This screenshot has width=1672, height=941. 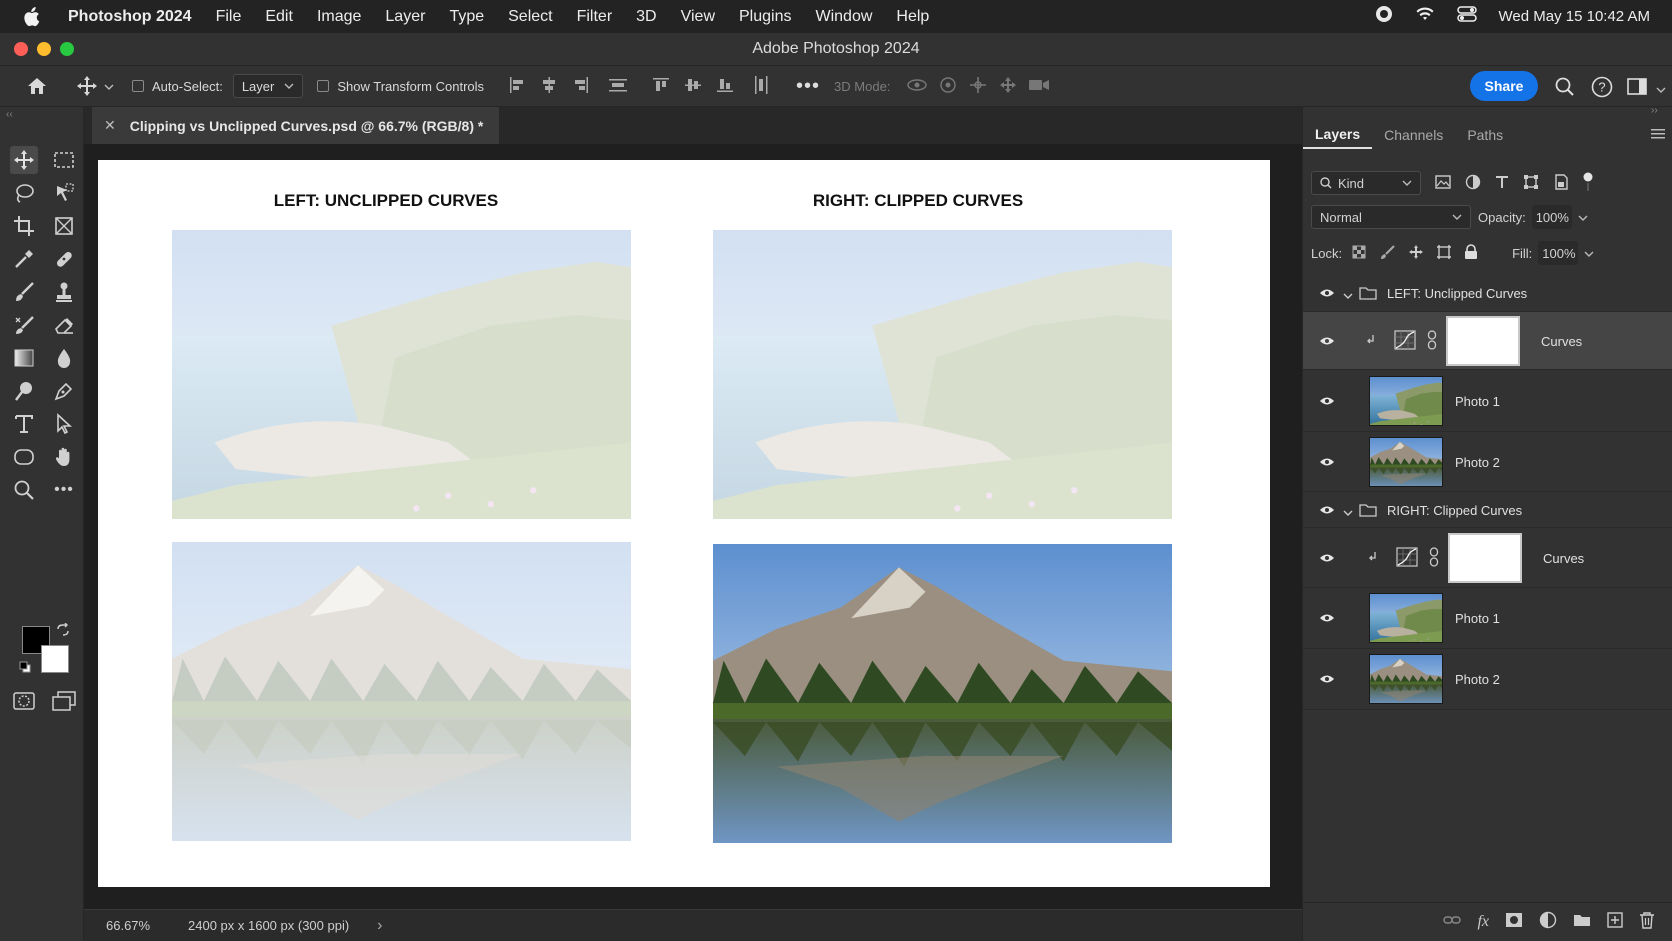 What do you see at coordinates (1561, 183) in the screenshot?
I see `filter-smart-object-icon` at bounding box center [1561, 183].